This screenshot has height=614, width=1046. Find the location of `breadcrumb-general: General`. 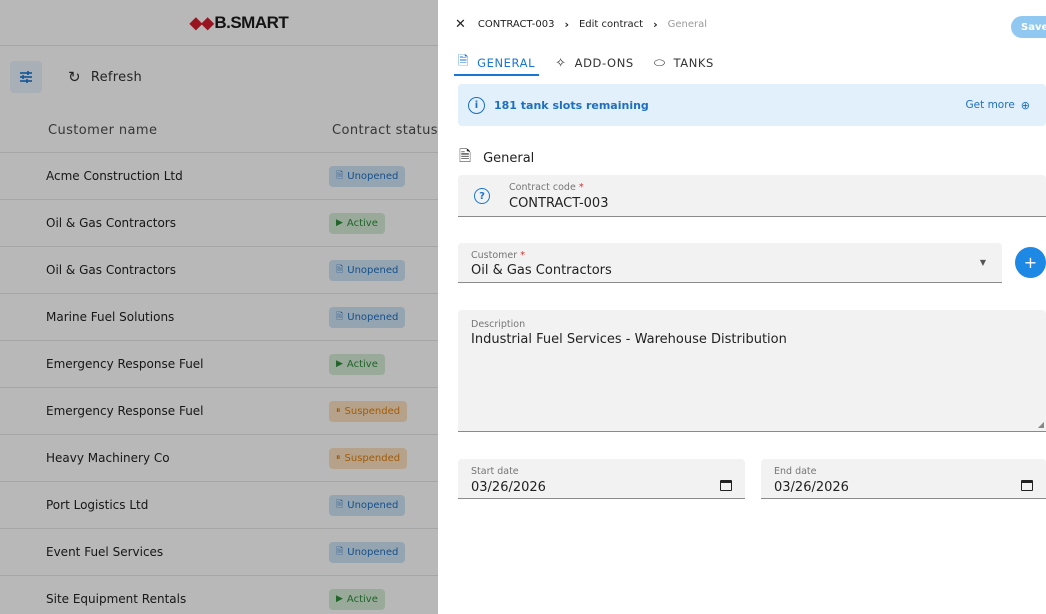

breadcrumb-general: General is located at coordinates (687, 24).